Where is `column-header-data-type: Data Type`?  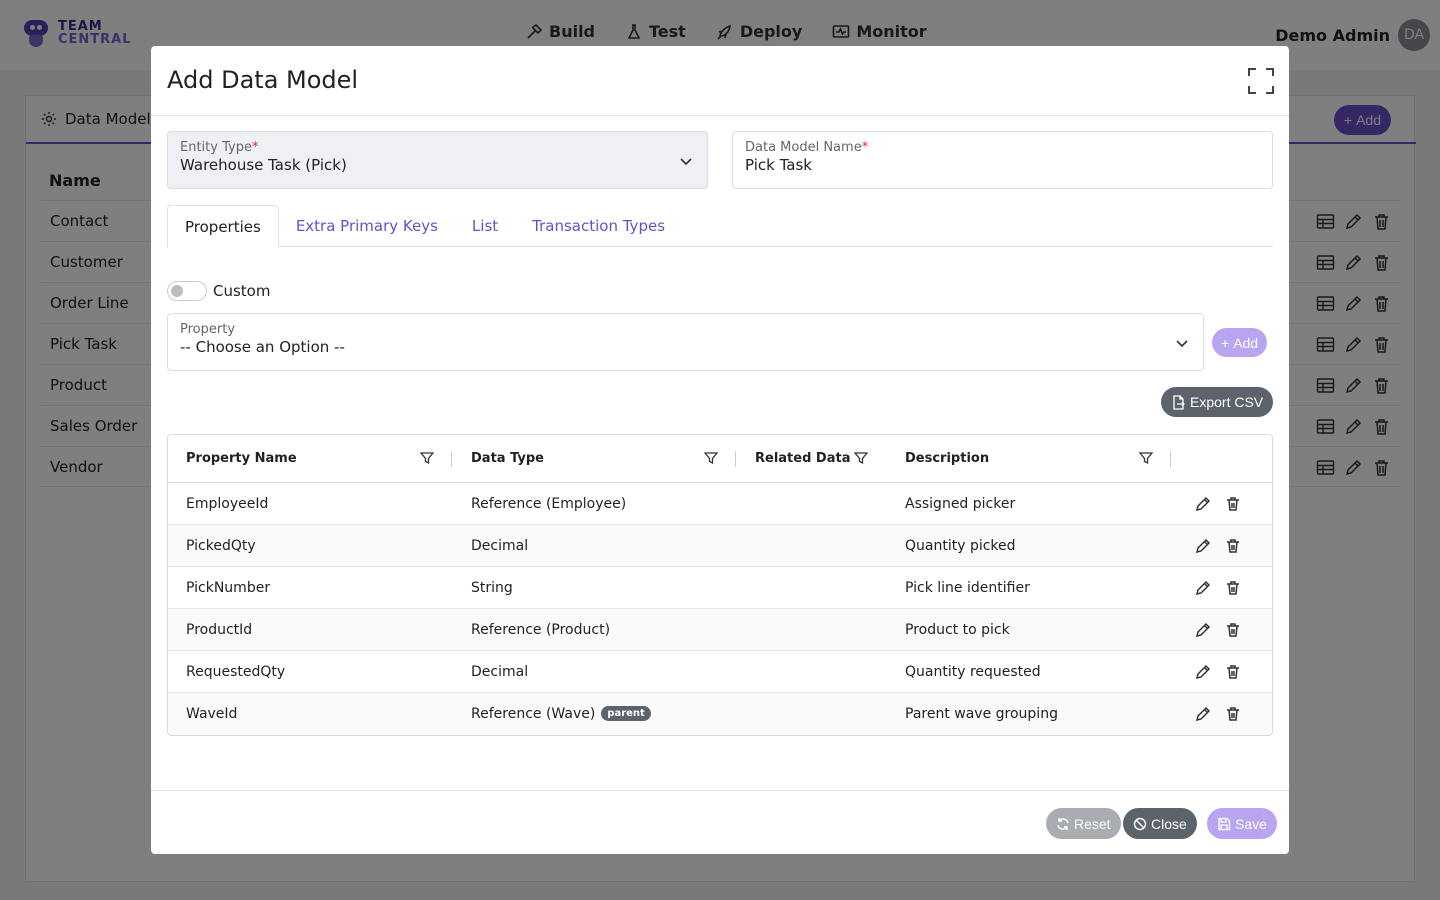
column-header-data-type: Data Type is located at coordinates (507, 458).